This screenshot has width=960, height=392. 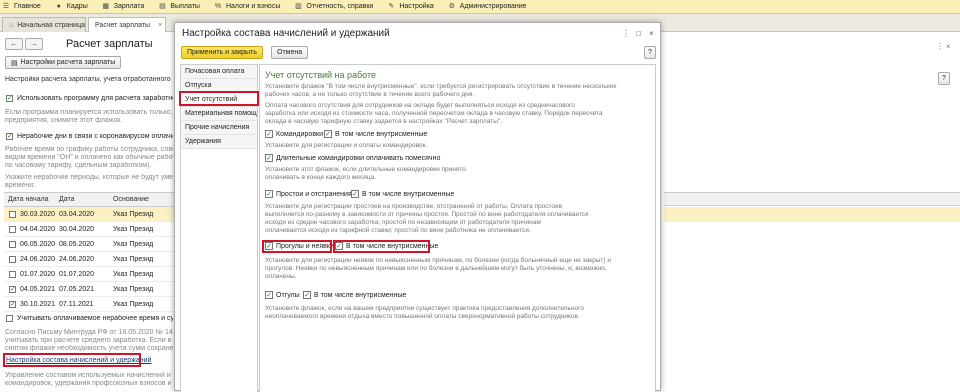 What do you see at coordinates (29, 200) in the screenshot?
I see `col-header-start: Дата начала` at bounding box center [29, 200].